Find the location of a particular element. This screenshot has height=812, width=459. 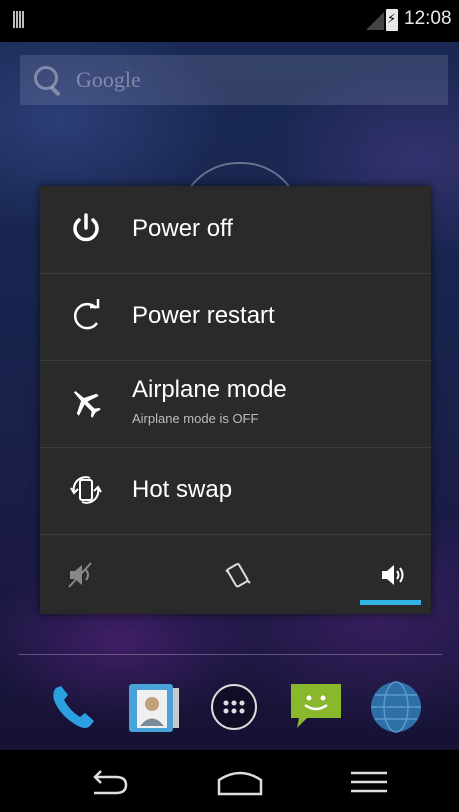

airplane-mode-status: Airplane mode is OFF is located at coordinates (195, 418).